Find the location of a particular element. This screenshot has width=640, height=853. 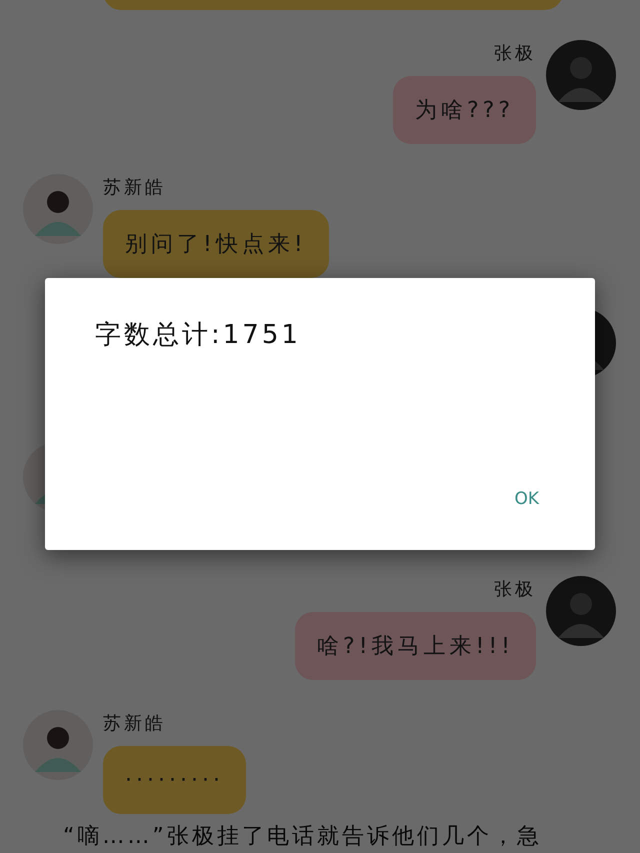

message-bubble: ········· is located at coordinates (174, 780).